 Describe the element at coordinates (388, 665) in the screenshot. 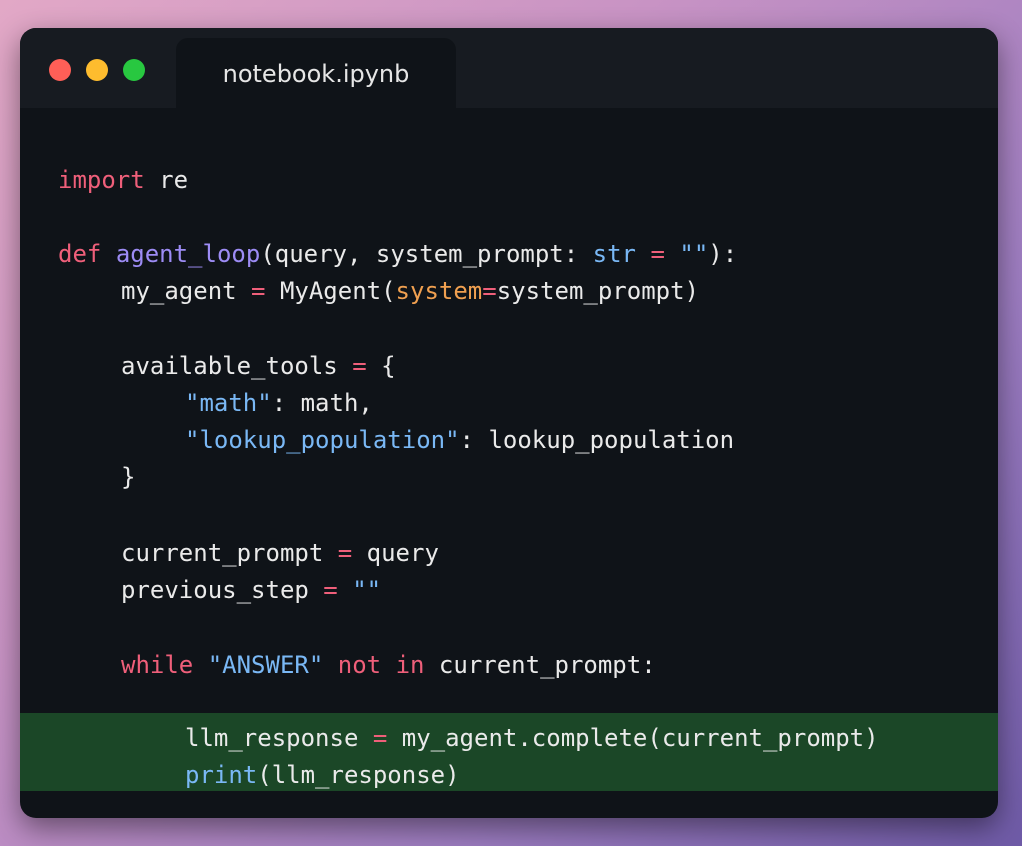

I see `code-line-10: while "ANSWER" not in current_prompt:` at that location.